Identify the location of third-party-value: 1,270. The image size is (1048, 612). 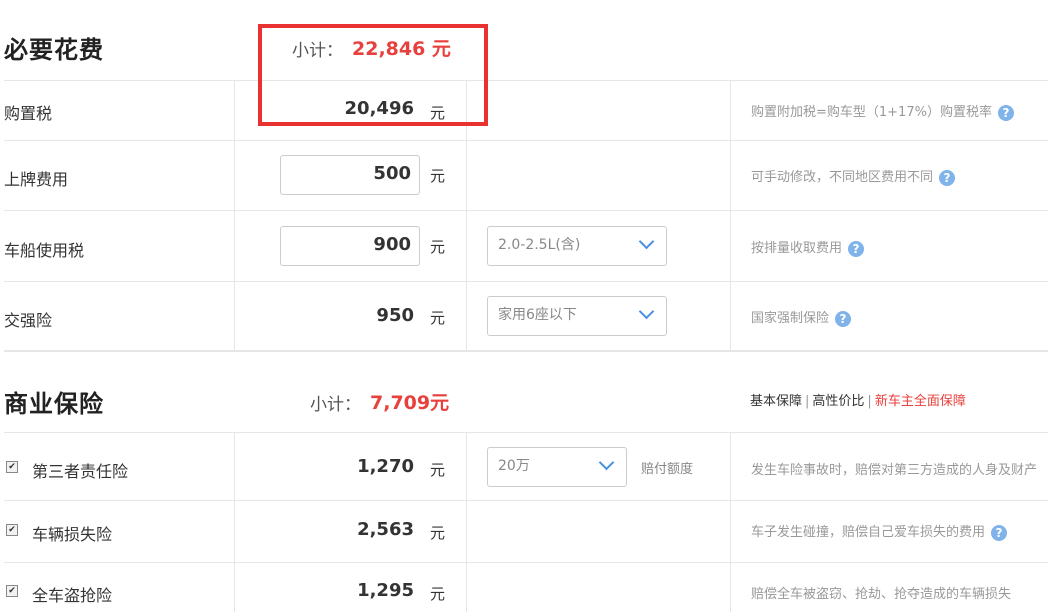
(385, 466).